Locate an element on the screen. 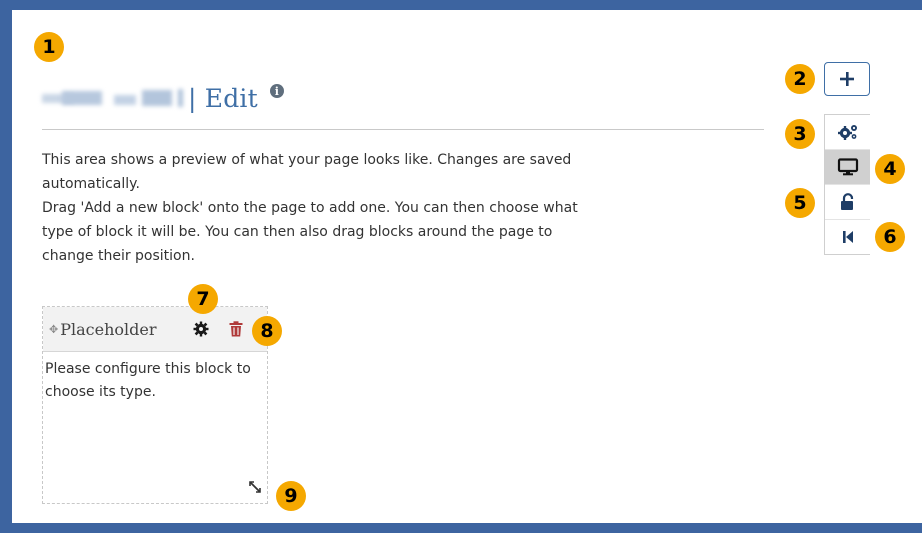 This screenshot has width=922, height=533. add-block-button is located at coordinates (847, 79).